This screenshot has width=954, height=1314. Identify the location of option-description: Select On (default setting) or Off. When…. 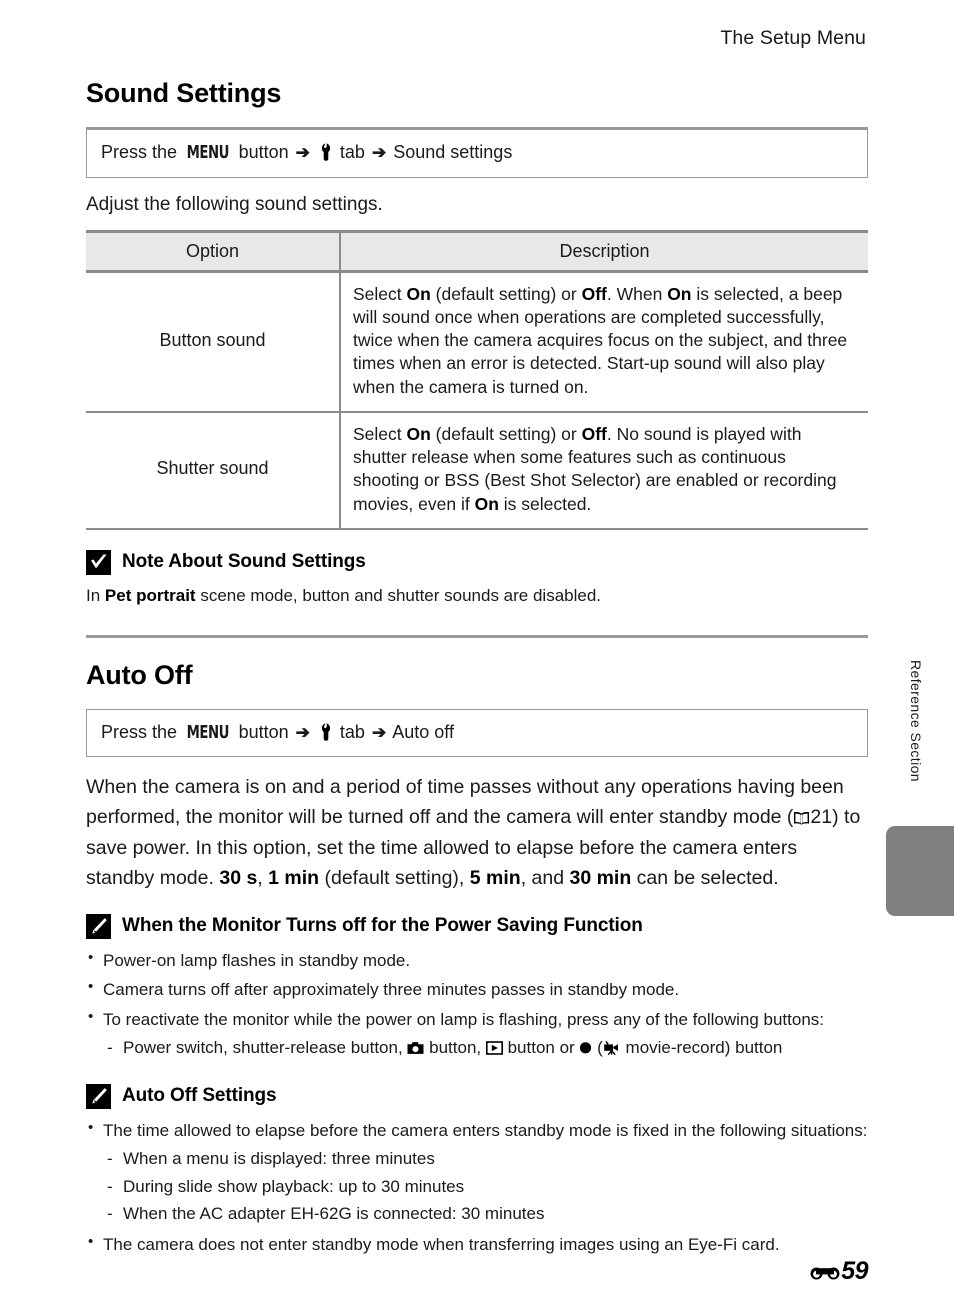
(603, 342).